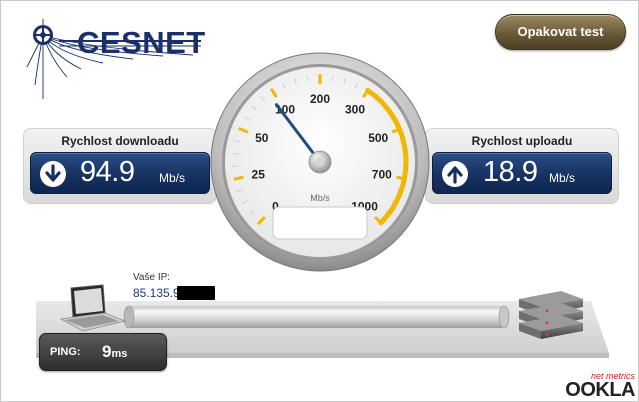 The height and width of the screenshot is (402, 639). I want to click on ip-value: 85.135.9, so click(156, 293).